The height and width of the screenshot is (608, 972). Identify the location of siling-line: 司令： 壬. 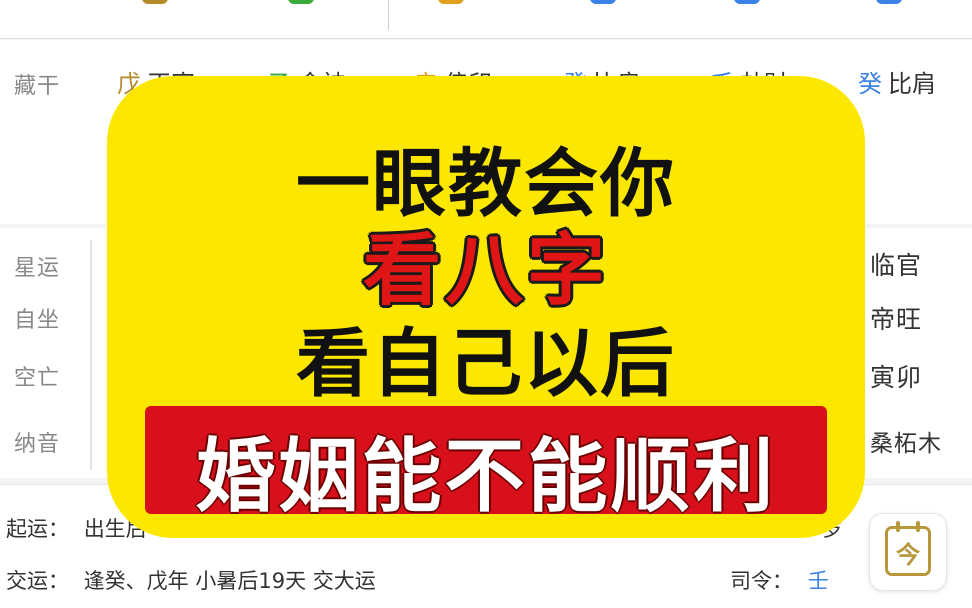
(779, 580).